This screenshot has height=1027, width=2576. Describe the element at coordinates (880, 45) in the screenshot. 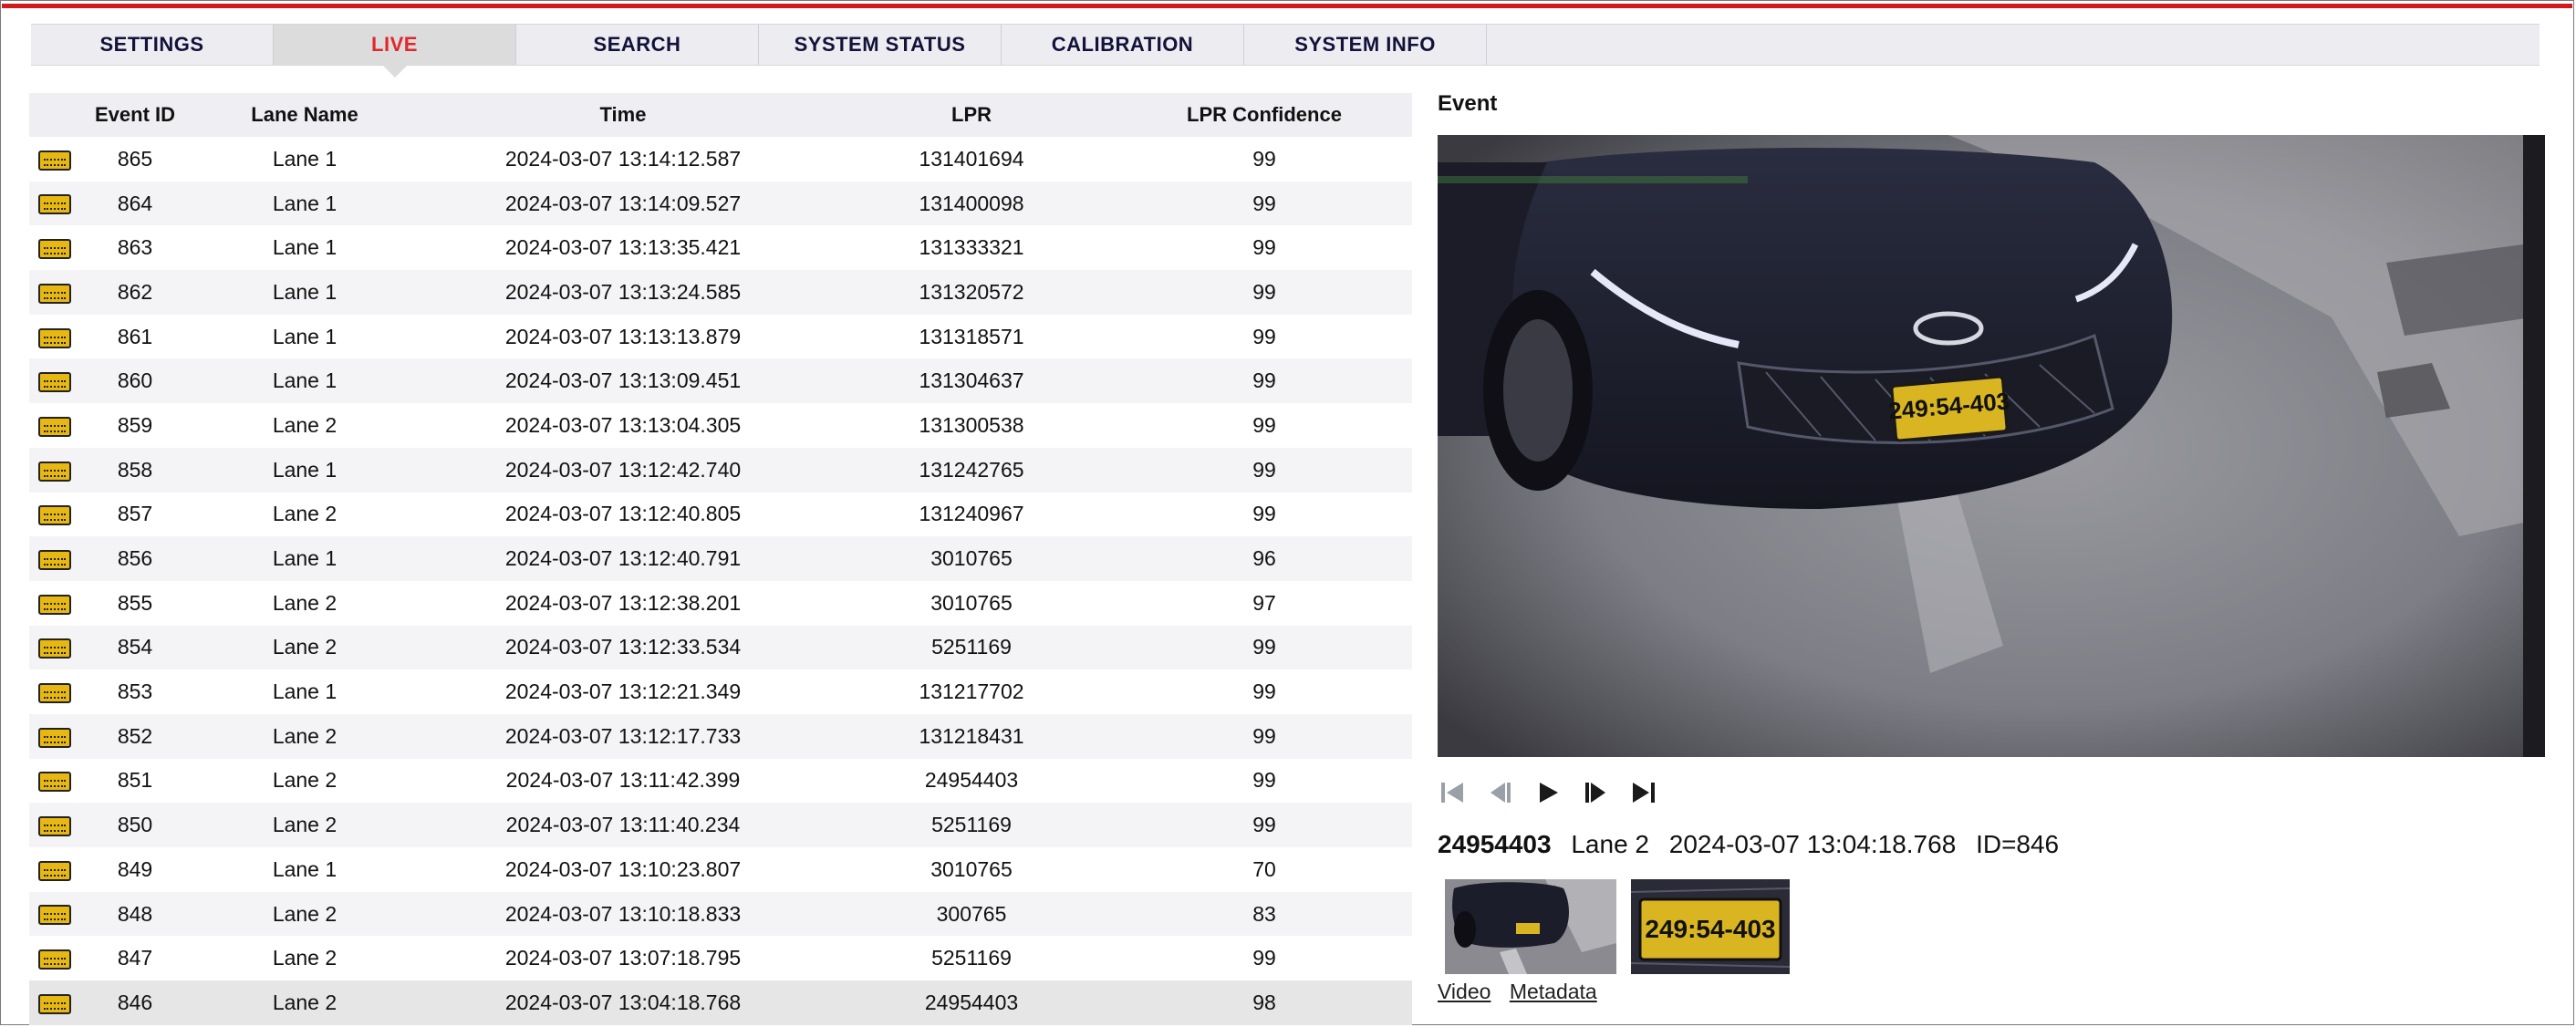

I see `tab-system-status: SYSTEM STATUS` at that location.